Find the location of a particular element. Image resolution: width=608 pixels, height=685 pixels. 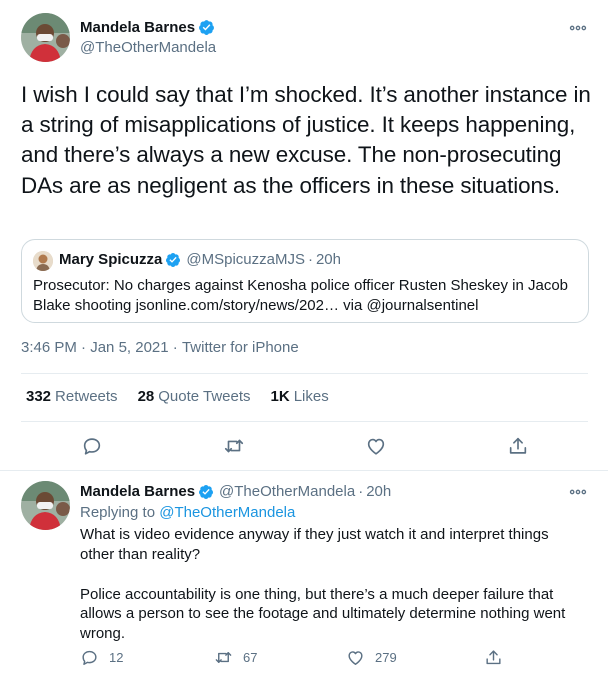

reply-timestamp: 20h is located at coordinates (378, 491).